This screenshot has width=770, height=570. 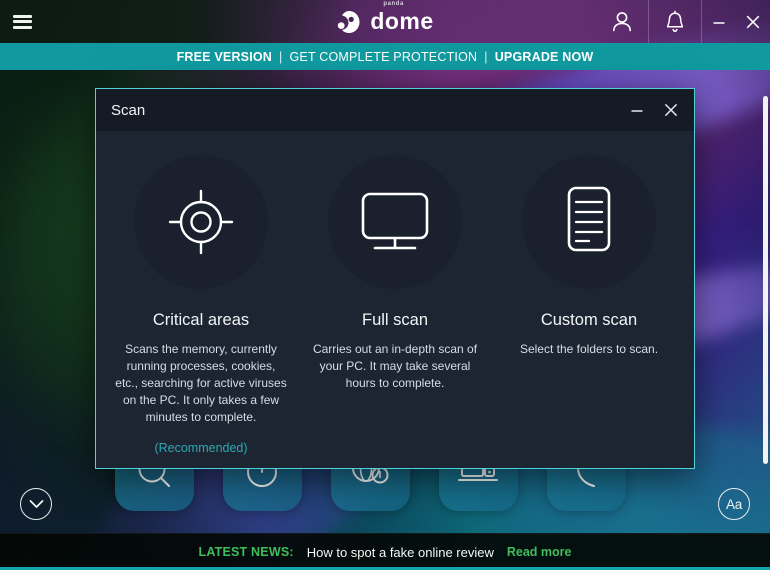 What do you see at coordinates (400, 552) in the screenshot?
I see `news-headline: How to spot a fake online review` at bounding box center [400, 552].